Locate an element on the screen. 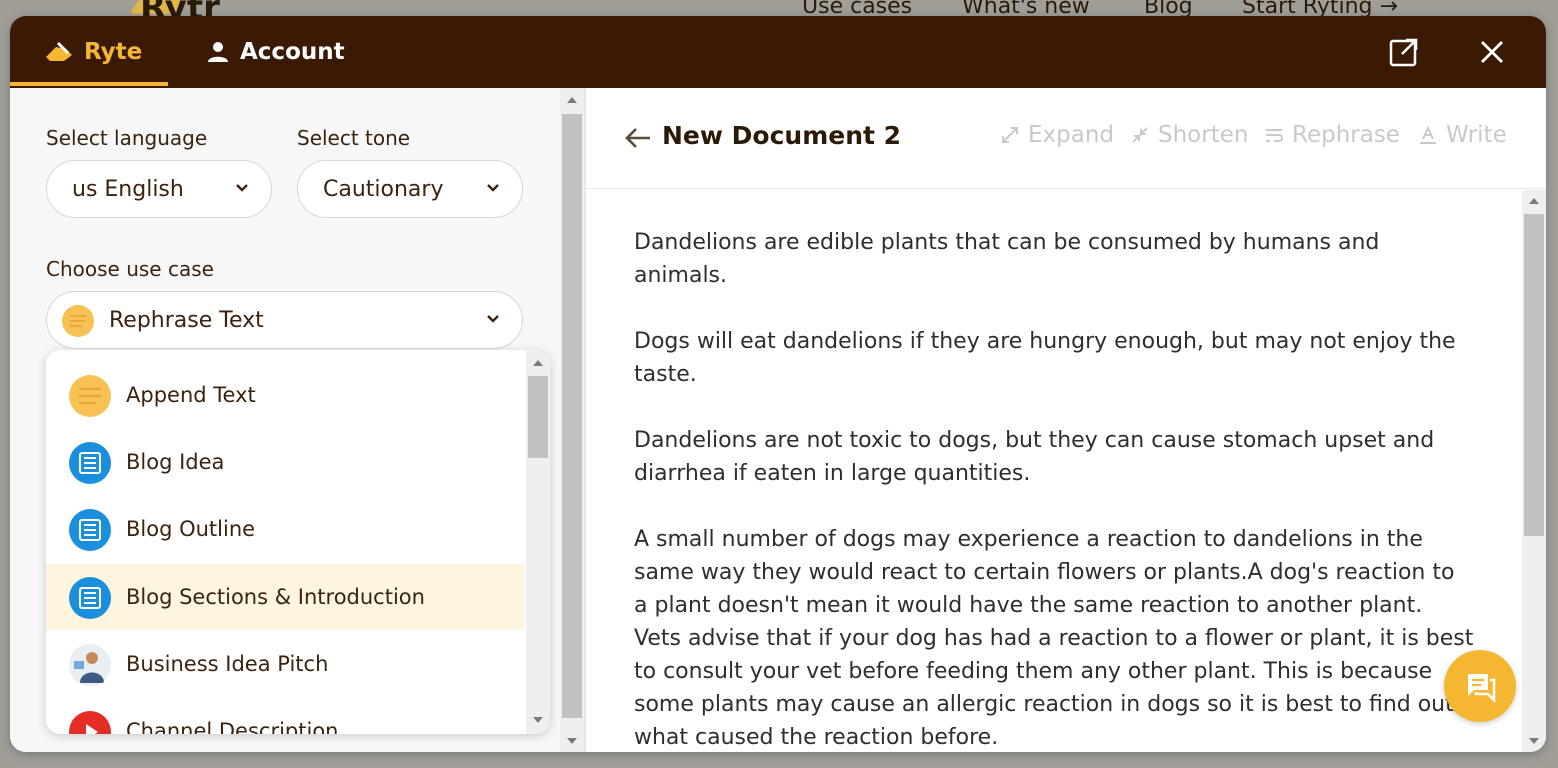 The image size is (1558, 768). list-item-blog-sections: Blog Sections & Introduction is located at coordinates (285, 597).